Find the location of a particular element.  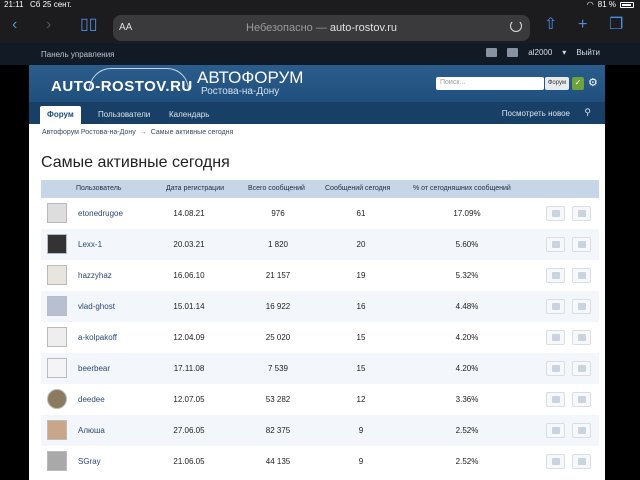

table-row: hazzyhaz 16.06.10 21 157 19 5.32% is located at coordinates (320, 275).